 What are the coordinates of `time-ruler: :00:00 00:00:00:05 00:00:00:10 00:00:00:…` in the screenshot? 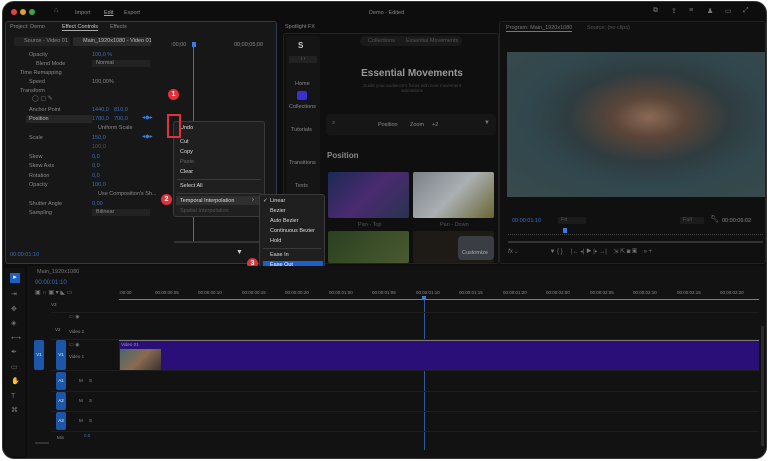 It's located at (439, 294).